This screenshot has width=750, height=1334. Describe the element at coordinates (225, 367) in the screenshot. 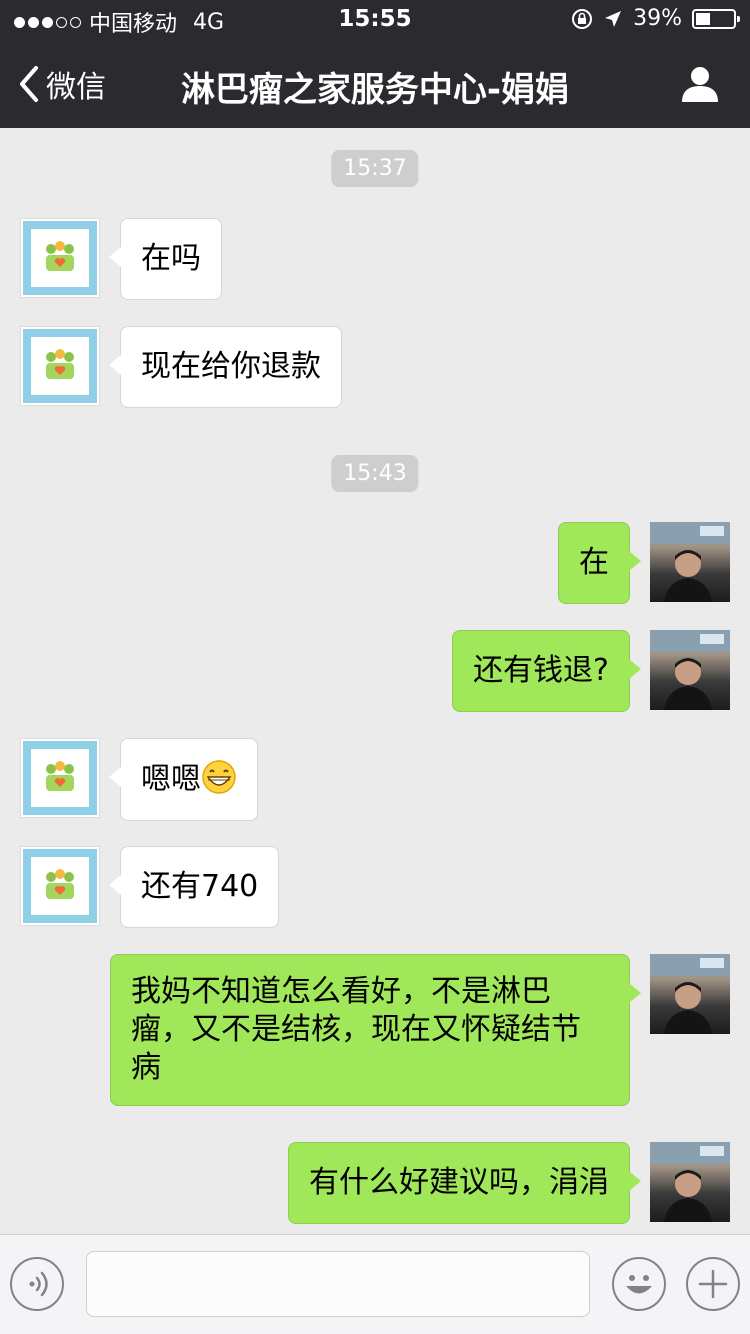

I see `message-bubble: 现在给你退款` at that location.